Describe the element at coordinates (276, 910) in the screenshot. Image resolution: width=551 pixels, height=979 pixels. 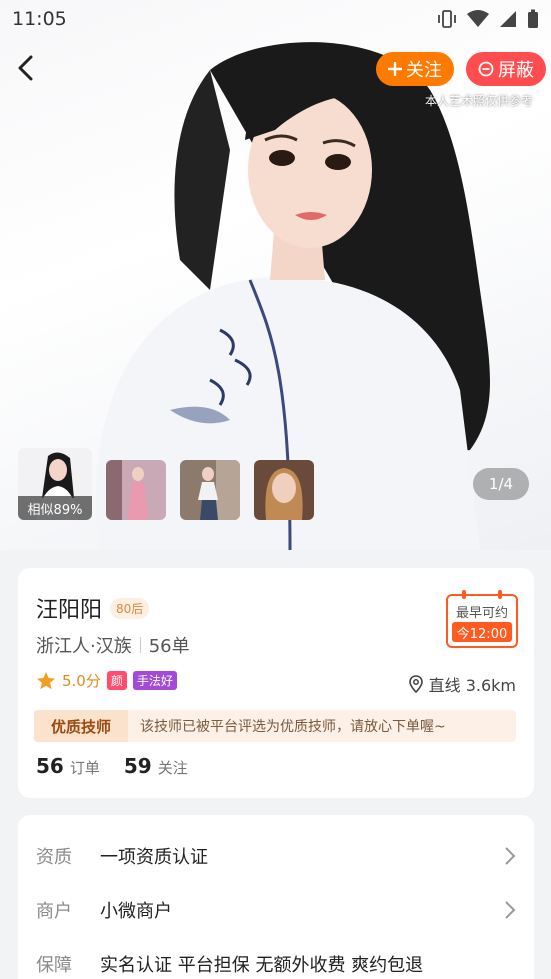
I see `info-row-merchant: 商户 小微商户` at that location.